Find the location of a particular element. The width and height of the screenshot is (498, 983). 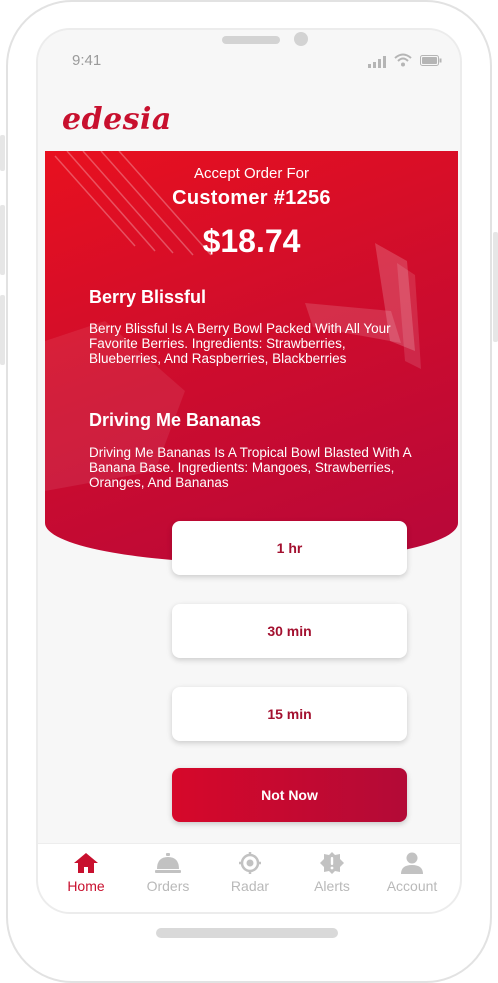

side-button-volume-down is located at coordinates (2, 330).